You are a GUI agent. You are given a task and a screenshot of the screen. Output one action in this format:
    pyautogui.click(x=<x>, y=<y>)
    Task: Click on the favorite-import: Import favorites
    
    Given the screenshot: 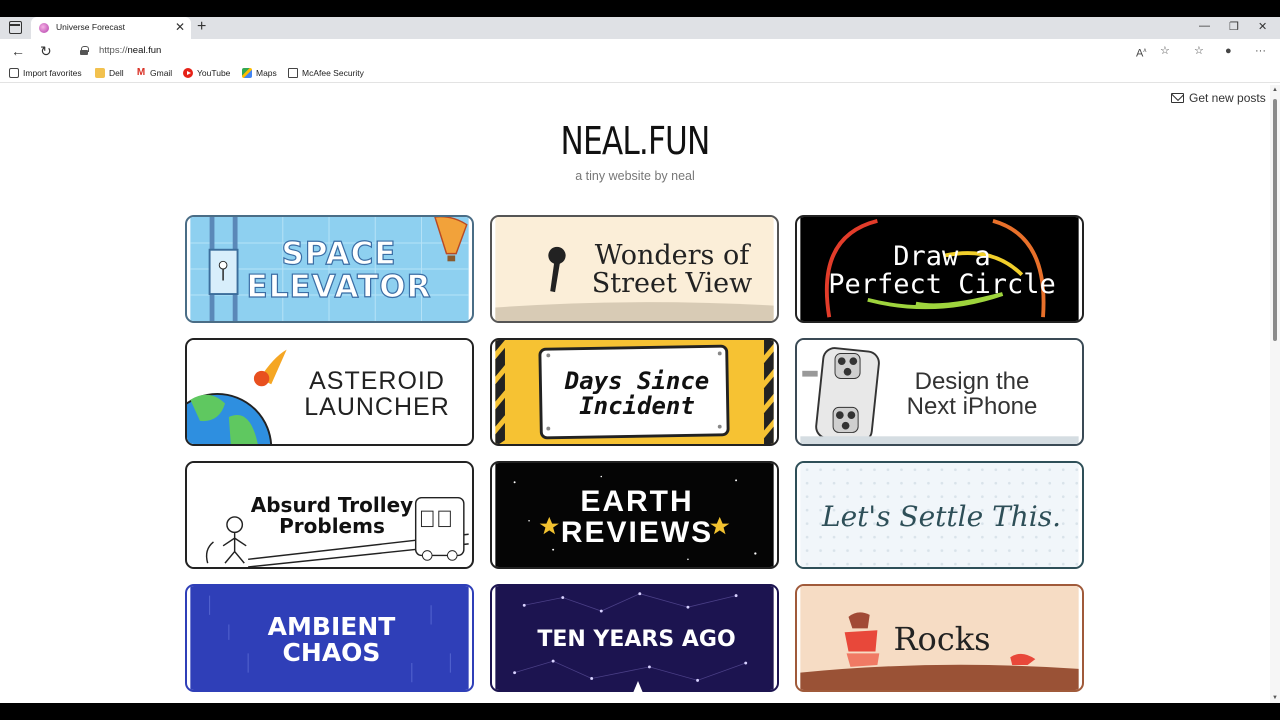 What is the action you would take?
    pyautogui.click(x=45, y=73)
    